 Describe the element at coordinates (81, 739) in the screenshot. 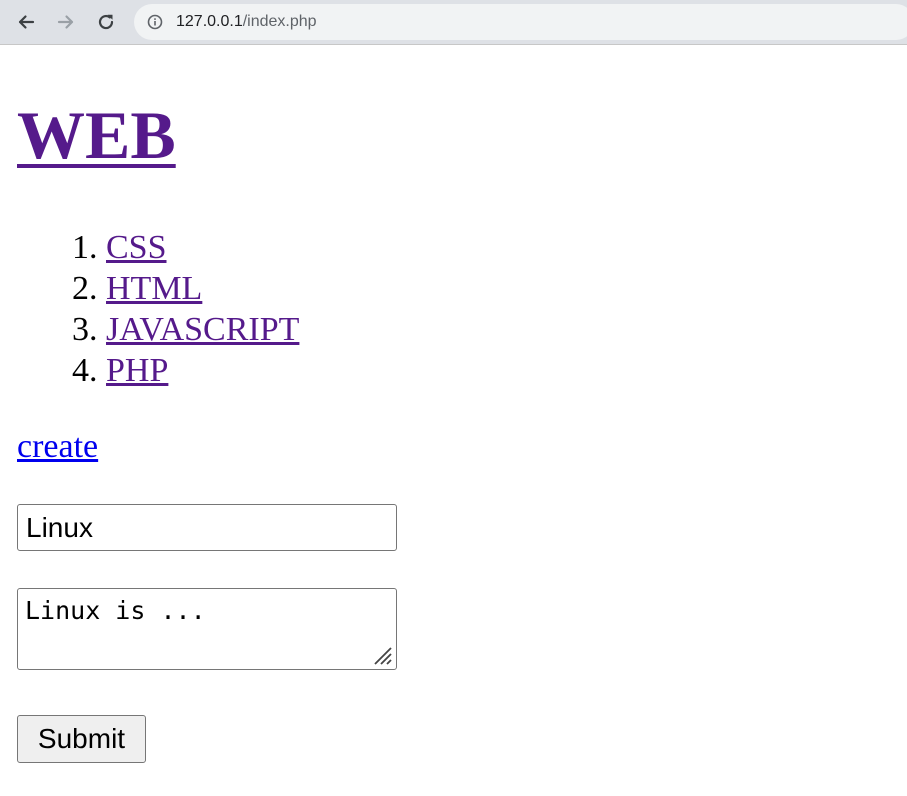

I see `submit-button: Submit` at that location.